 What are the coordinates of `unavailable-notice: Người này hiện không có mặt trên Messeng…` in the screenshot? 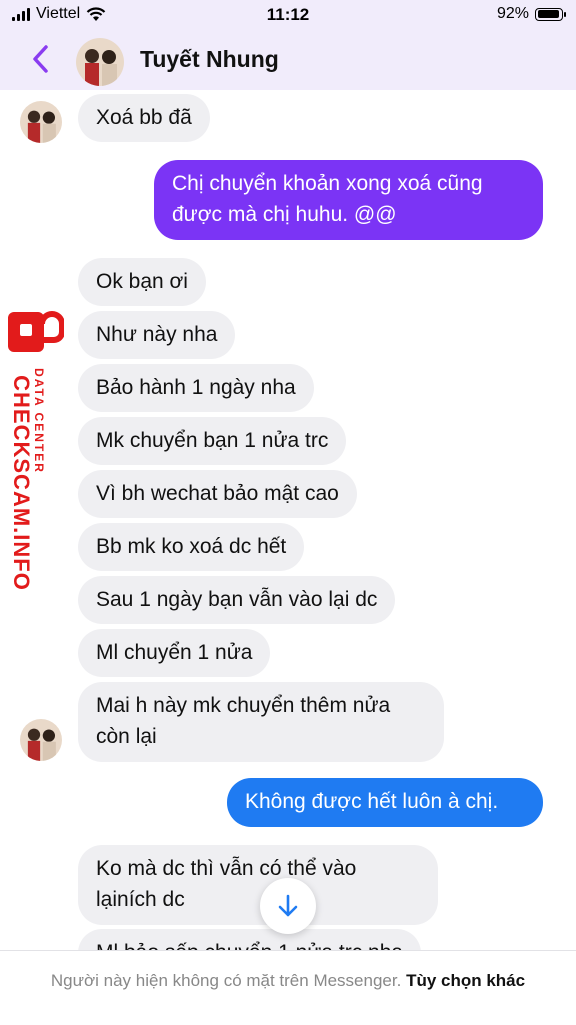 It's located at (226, 980).